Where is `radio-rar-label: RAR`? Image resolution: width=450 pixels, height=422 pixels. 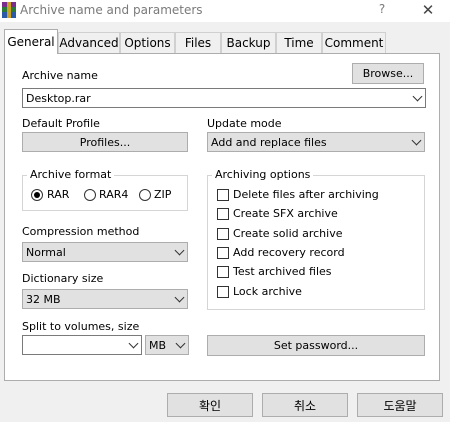 radio-rar-label: RAR is located at coordinates (58, 194).